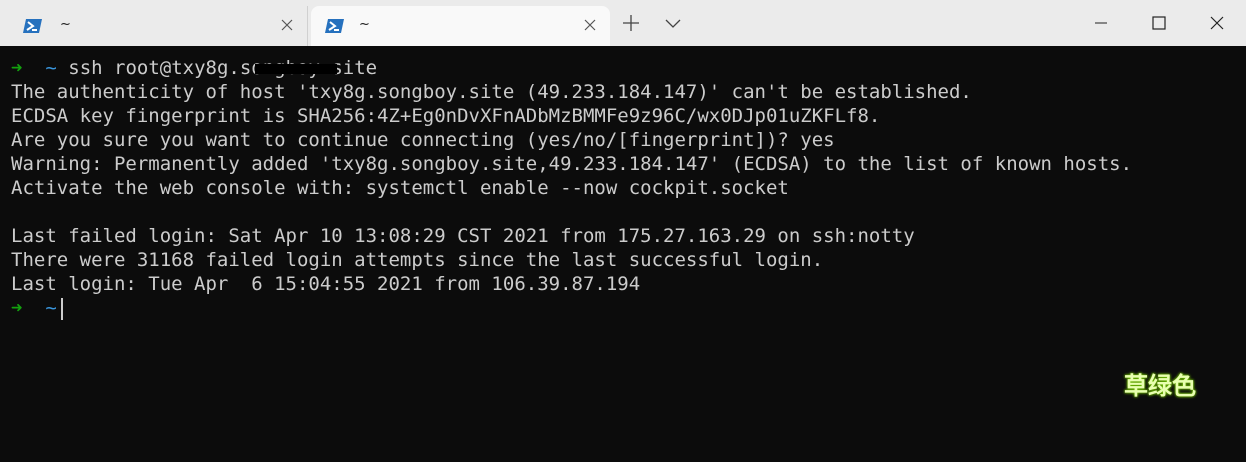 This screenshot has width=1246, height=462. What do you see at coordinates (296, 69) in the screenshot?
I see `redaction-mark` at bounding box center [296, 69].